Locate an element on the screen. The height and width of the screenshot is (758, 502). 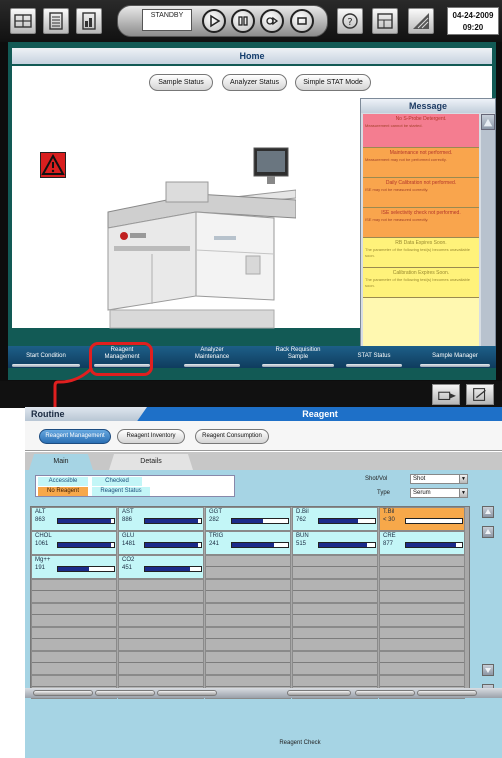
reagent-name: ALT is located at coordinates (40, 512).